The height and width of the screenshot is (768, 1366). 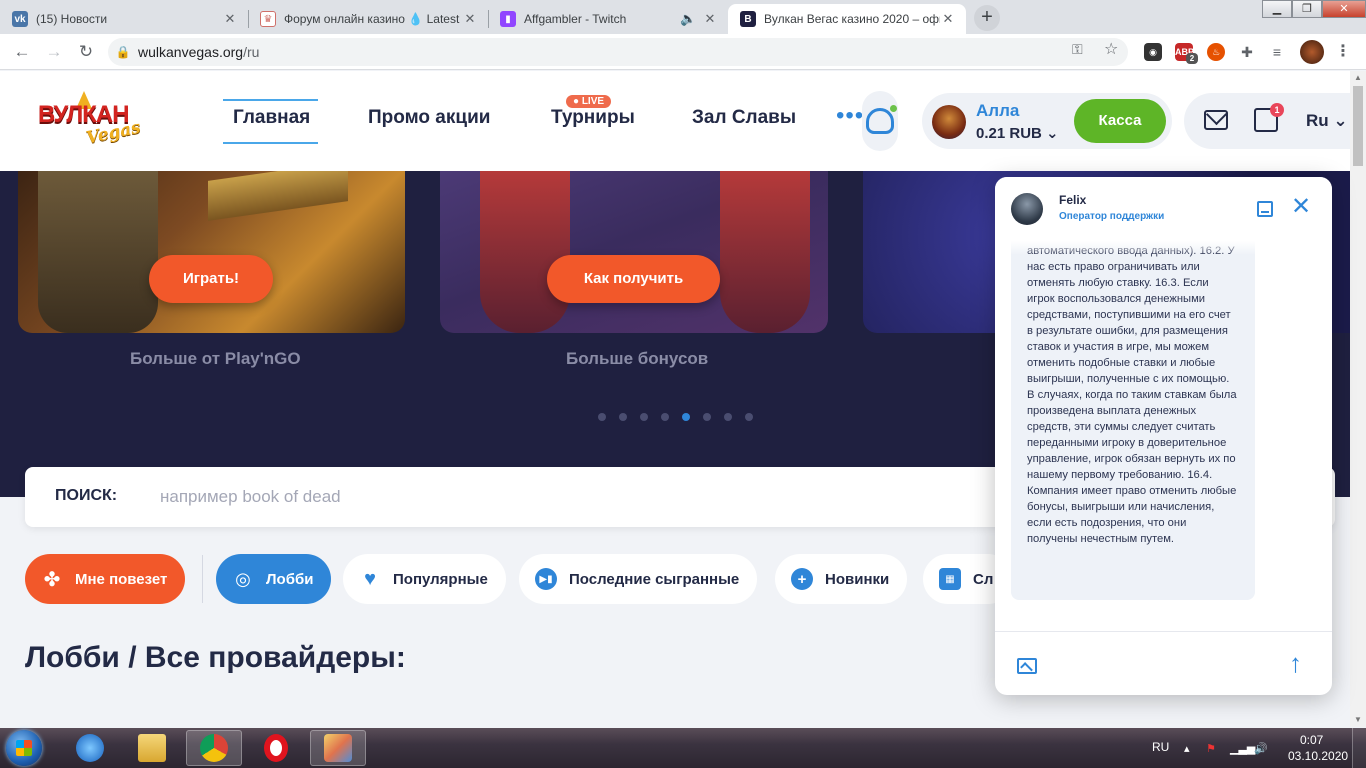 I want to click on promo-caption-bonuses: Больше бонусов, so click(x=637, y=359).